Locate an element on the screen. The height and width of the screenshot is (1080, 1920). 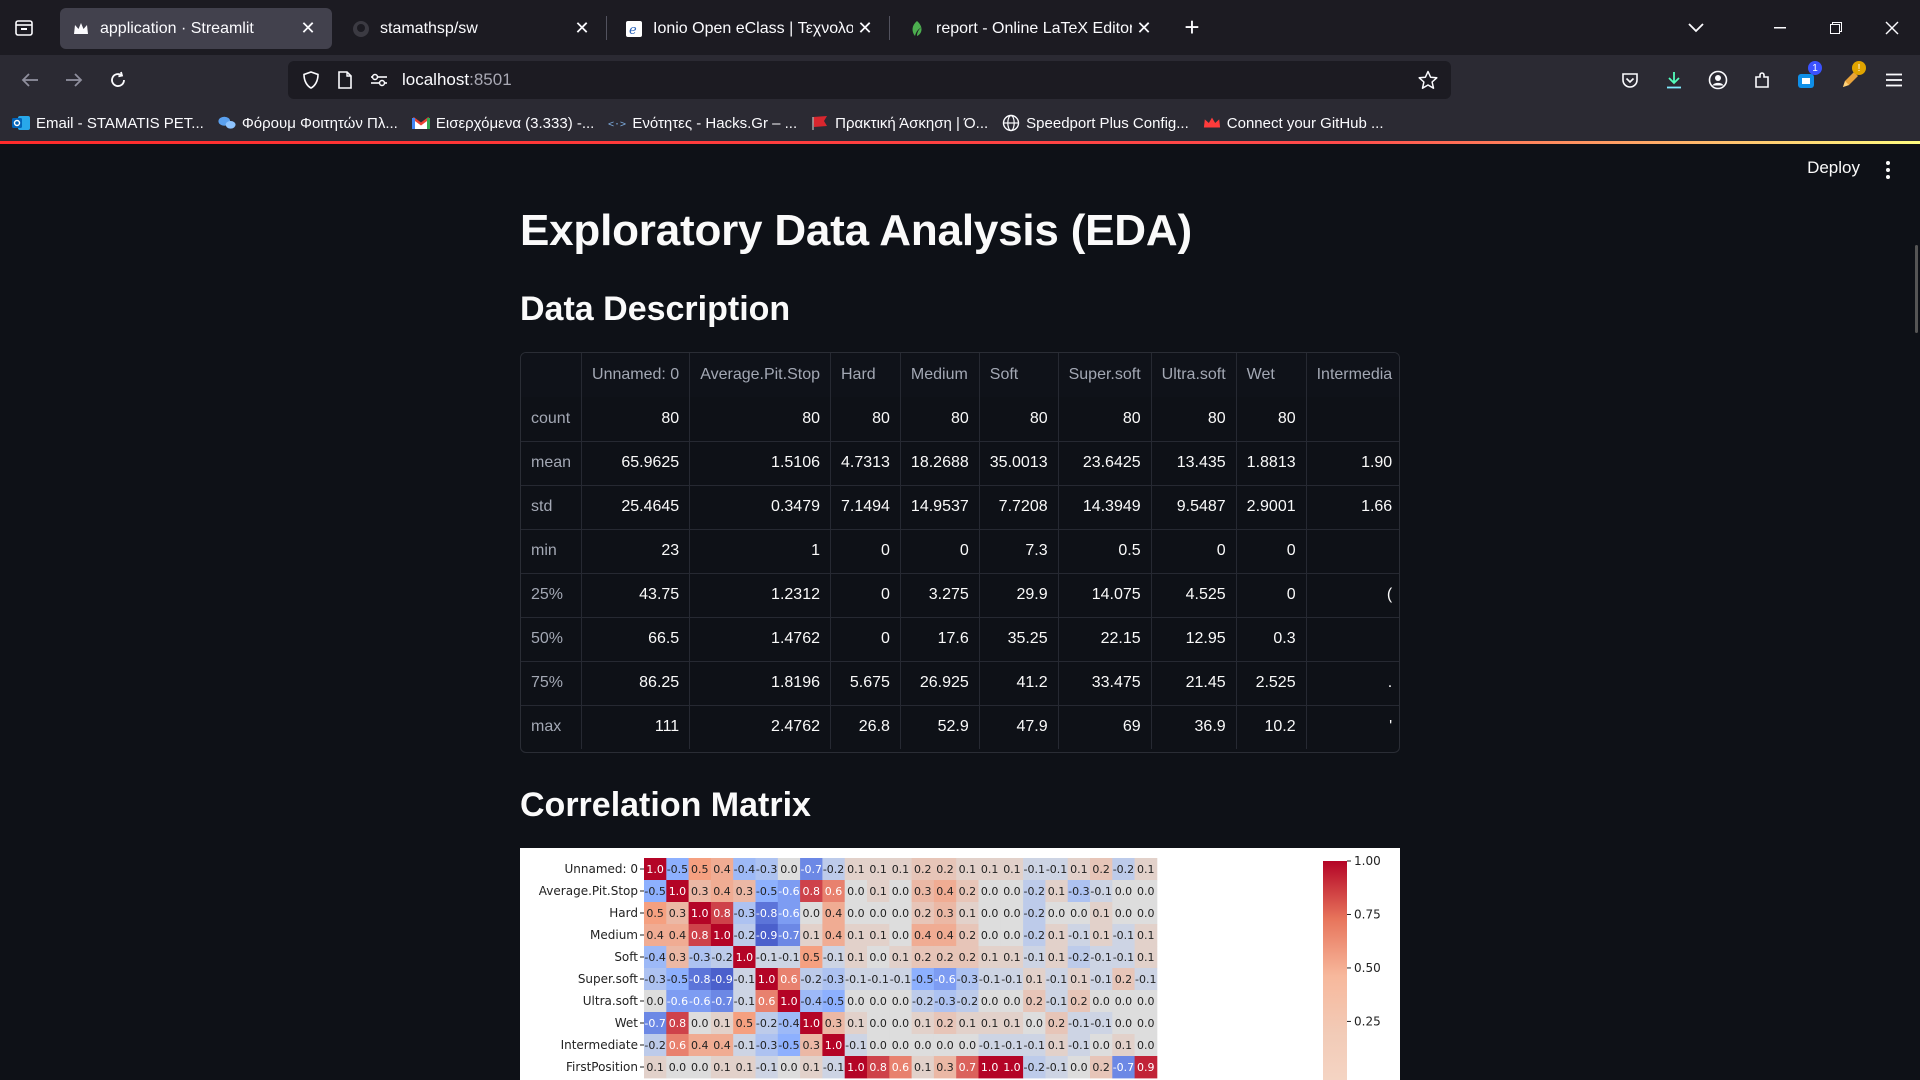
table-cell: 14.9537 is located at coordinates (940, 507).